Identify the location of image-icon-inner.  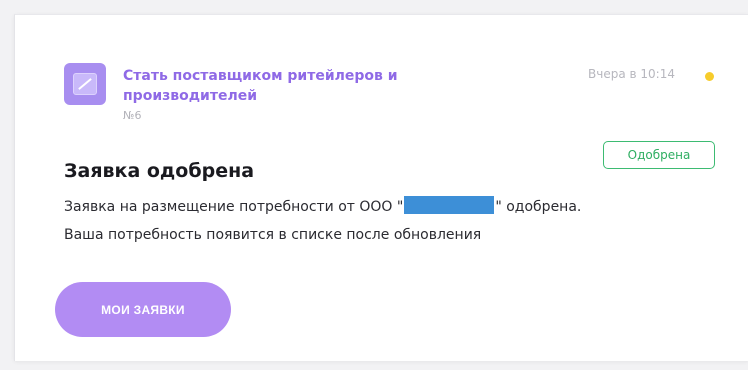
(85, 84).